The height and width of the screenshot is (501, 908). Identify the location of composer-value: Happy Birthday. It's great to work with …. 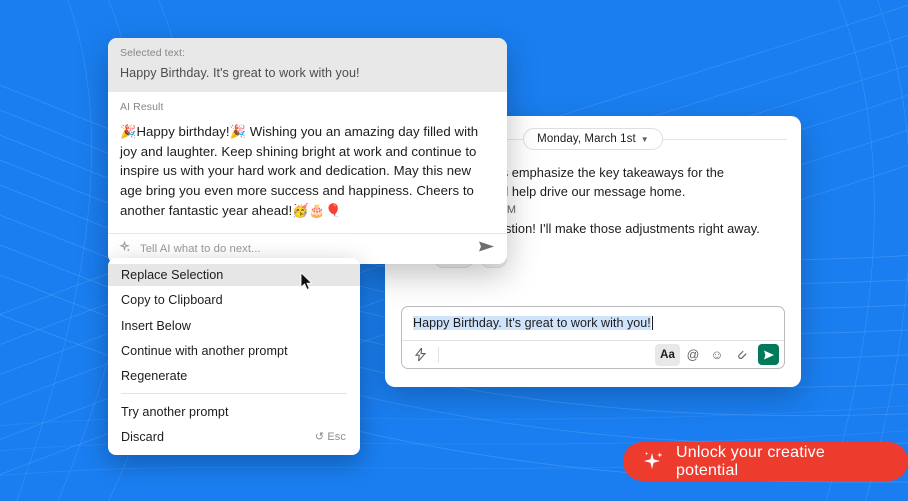
(532, 323).